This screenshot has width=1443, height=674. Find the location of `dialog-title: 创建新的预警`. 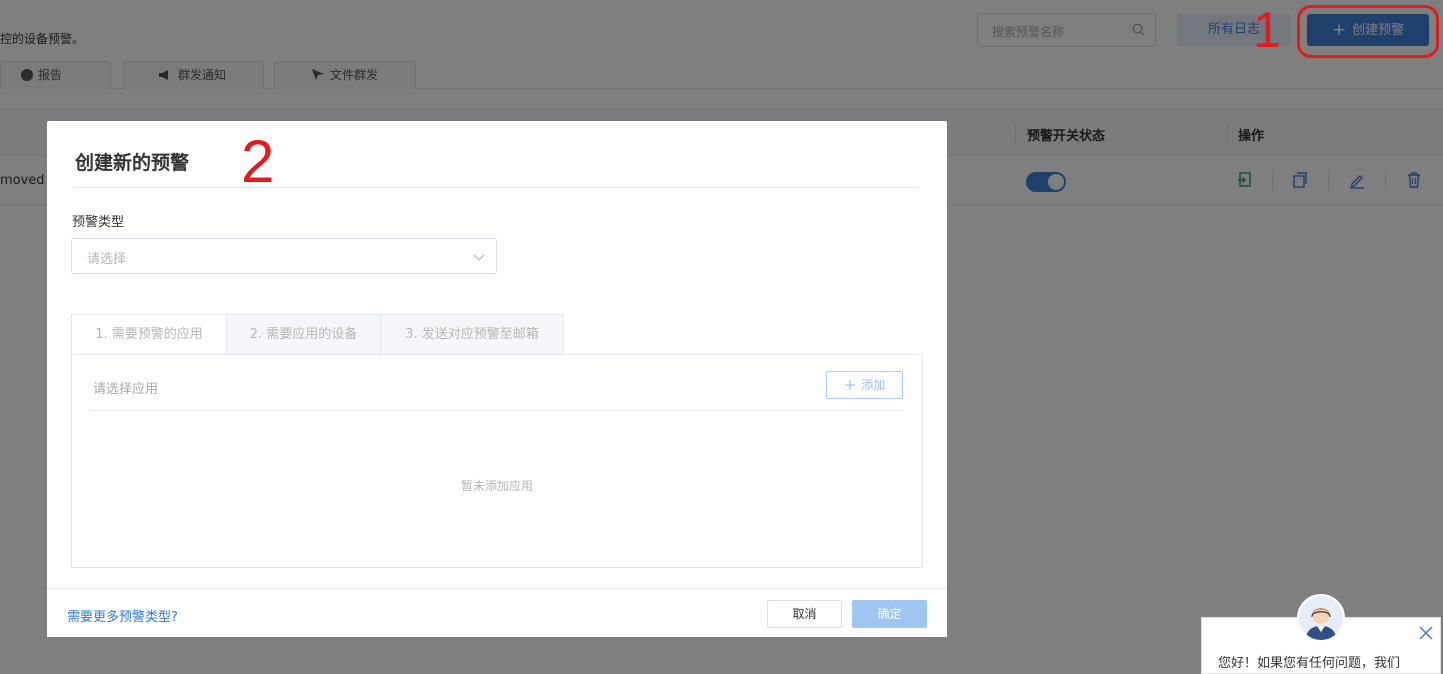

dialog-title: 创建新的预警 is located at coordinates (132, 163).